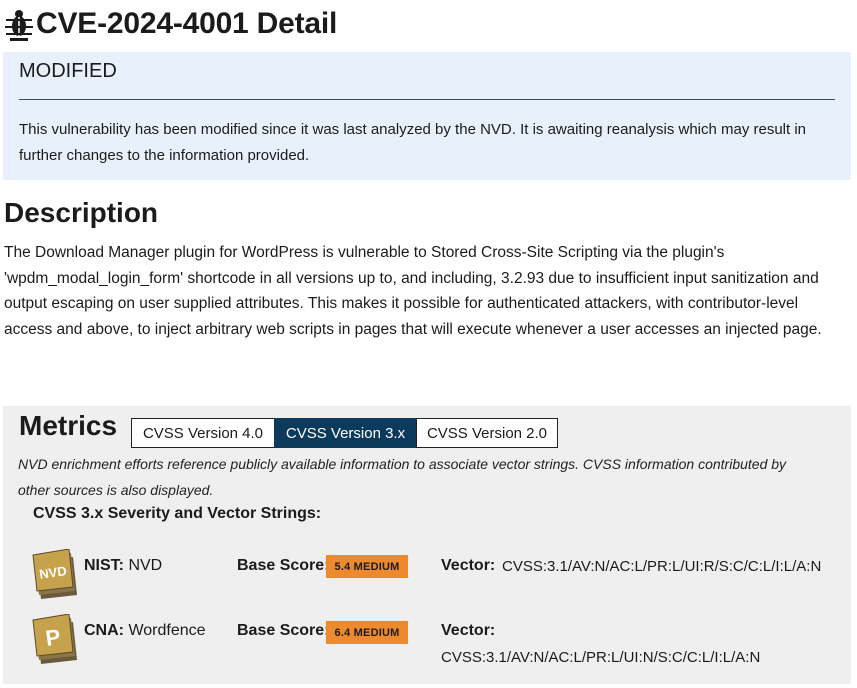 The image size is (857, 688). What do you see at coordinates (203, 433) in the screenshot?
I see `tab-cvss-4-0: CVSS Version 4.0` at bounding box center [203, 433].